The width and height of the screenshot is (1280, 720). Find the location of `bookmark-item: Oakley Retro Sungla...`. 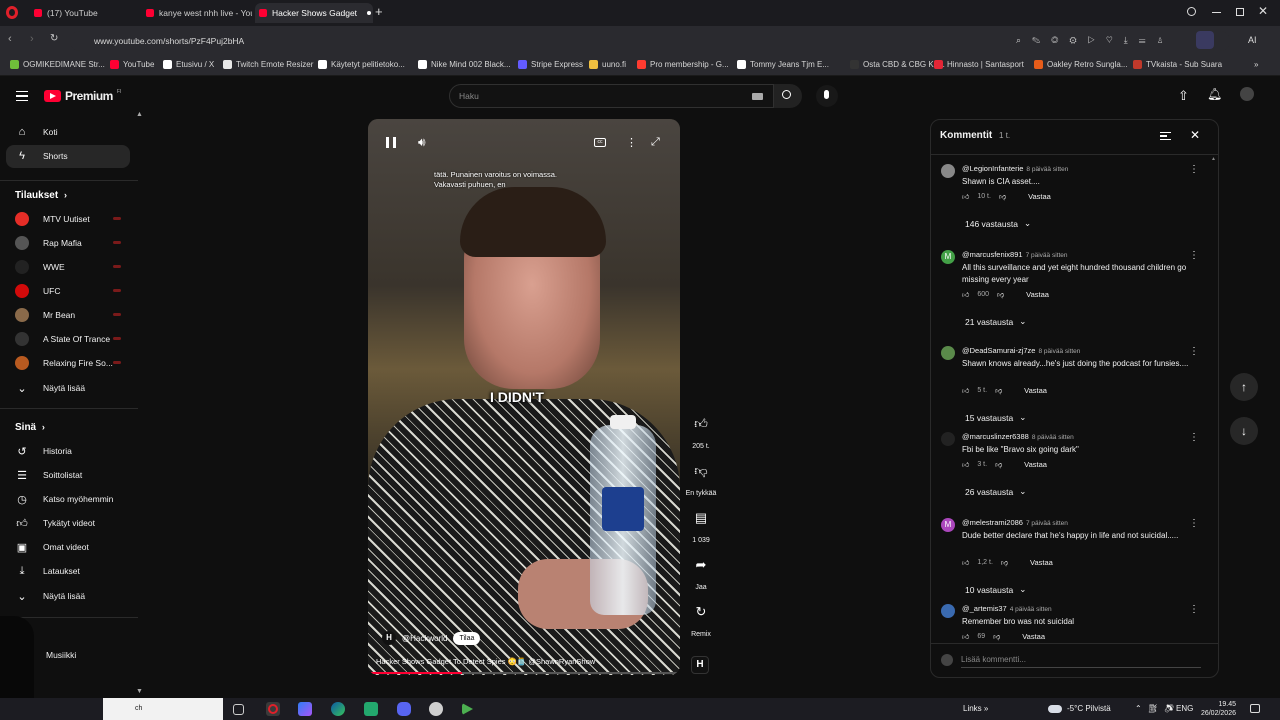

bookmark-item: Oakley Retro Sungla... is located at coordinates (1080, 64).